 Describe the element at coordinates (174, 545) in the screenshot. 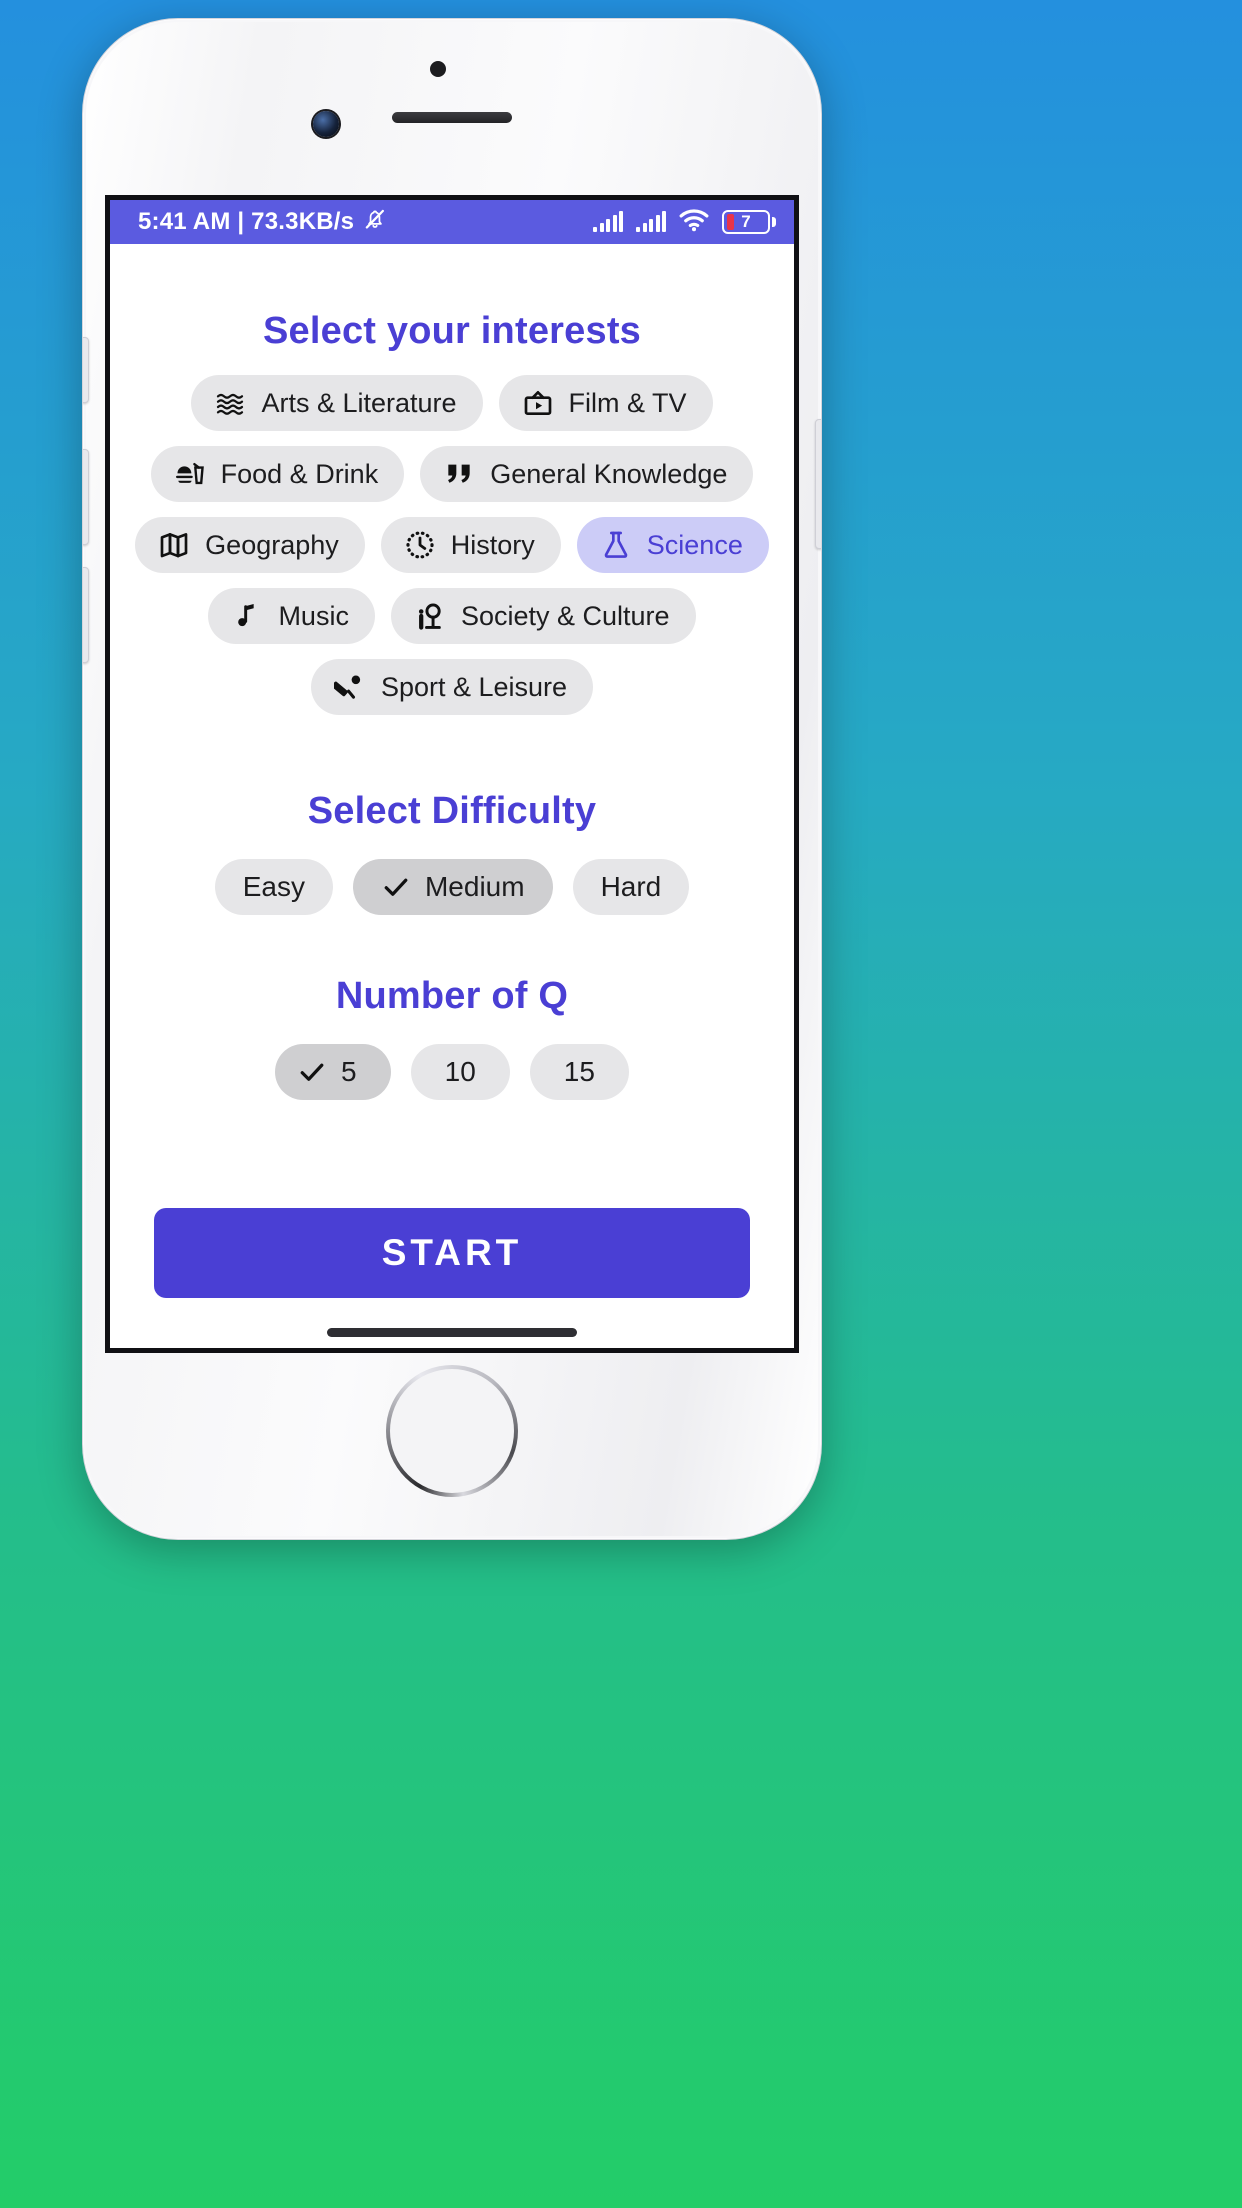

I see `map-icon` at that location.